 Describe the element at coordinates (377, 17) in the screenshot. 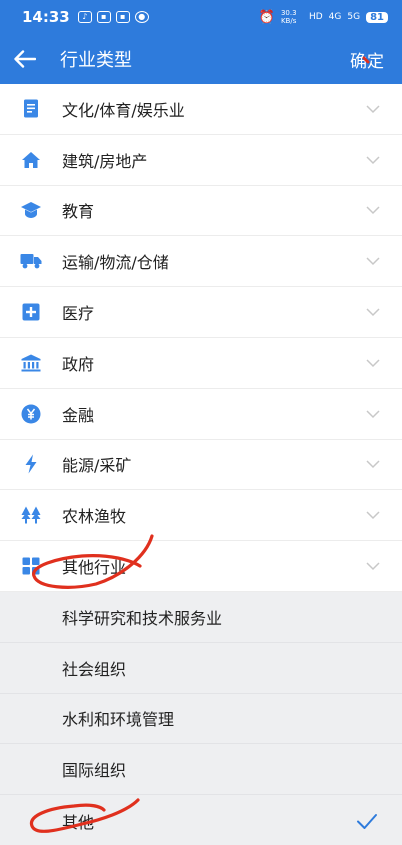

I see `battery-icon: 81` at that location.